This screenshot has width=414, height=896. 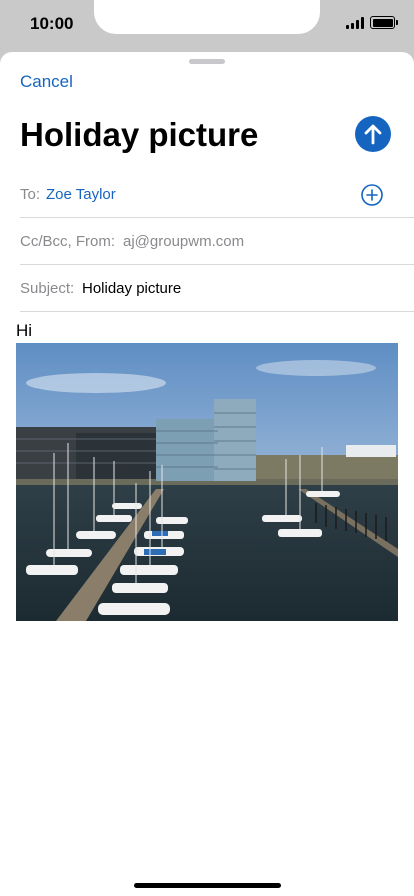 I want to click on compose-title: Holiday picture, so click(x=139, y=134).